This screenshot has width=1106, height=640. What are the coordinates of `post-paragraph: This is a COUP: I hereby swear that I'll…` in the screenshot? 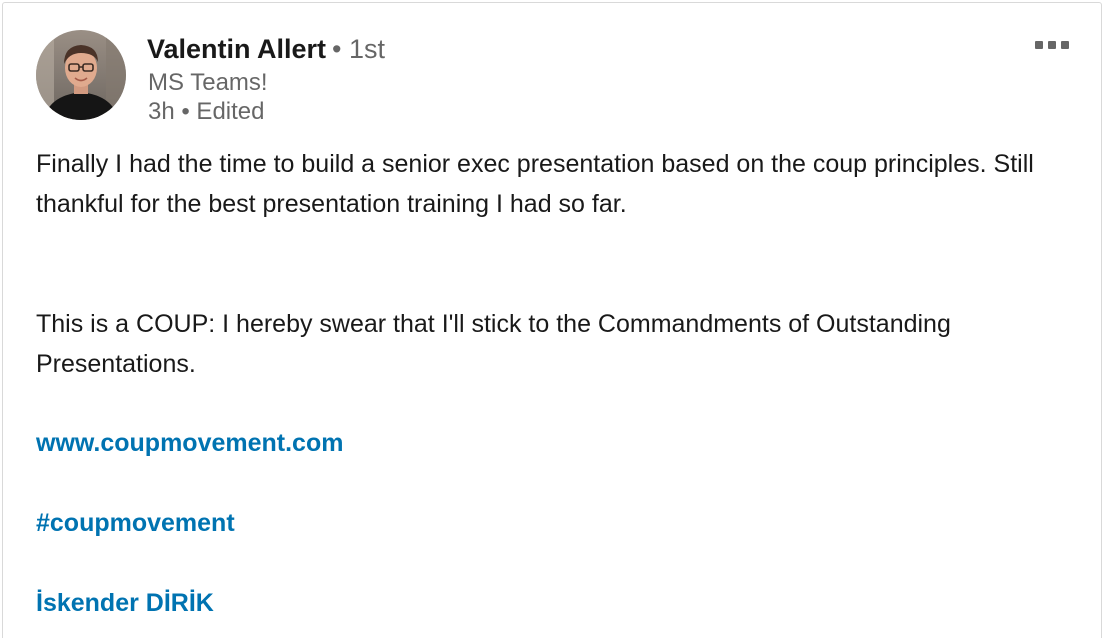 It's located at (493, 344).